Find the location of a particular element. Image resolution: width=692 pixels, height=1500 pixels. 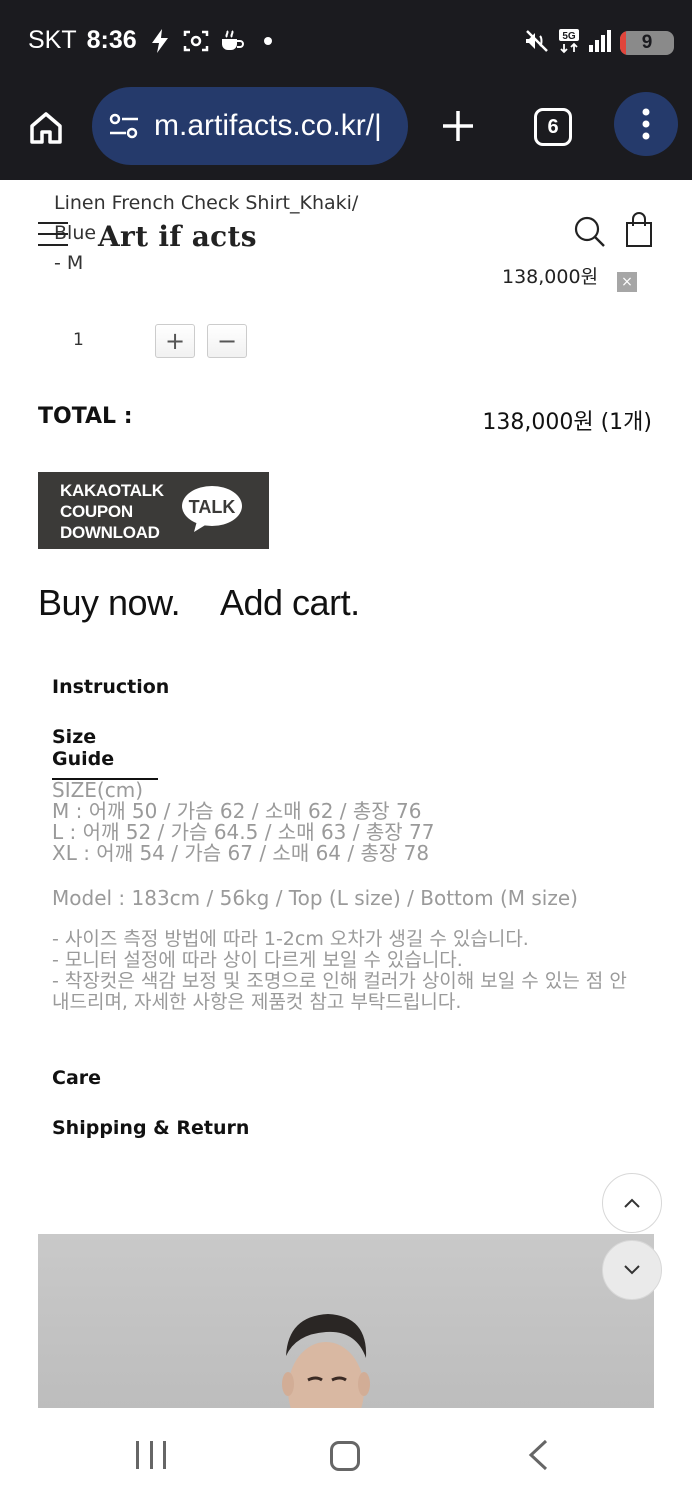

browser-toolbar: m.artifacts.co.kr/| 6 is located at coordinates (346, 131).